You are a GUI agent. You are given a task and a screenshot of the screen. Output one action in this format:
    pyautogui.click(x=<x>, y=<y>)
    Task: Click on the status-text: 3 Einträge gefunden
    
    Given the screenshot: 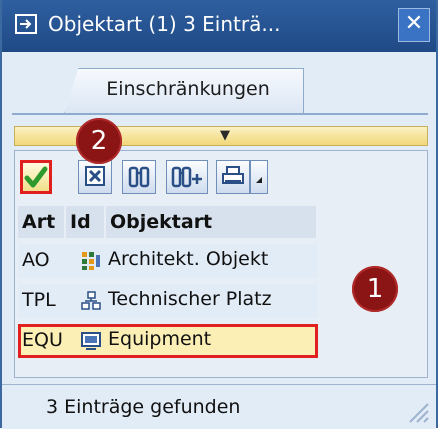 What is the action you would take?
    pyautogui.click(x=143, y=407)
    